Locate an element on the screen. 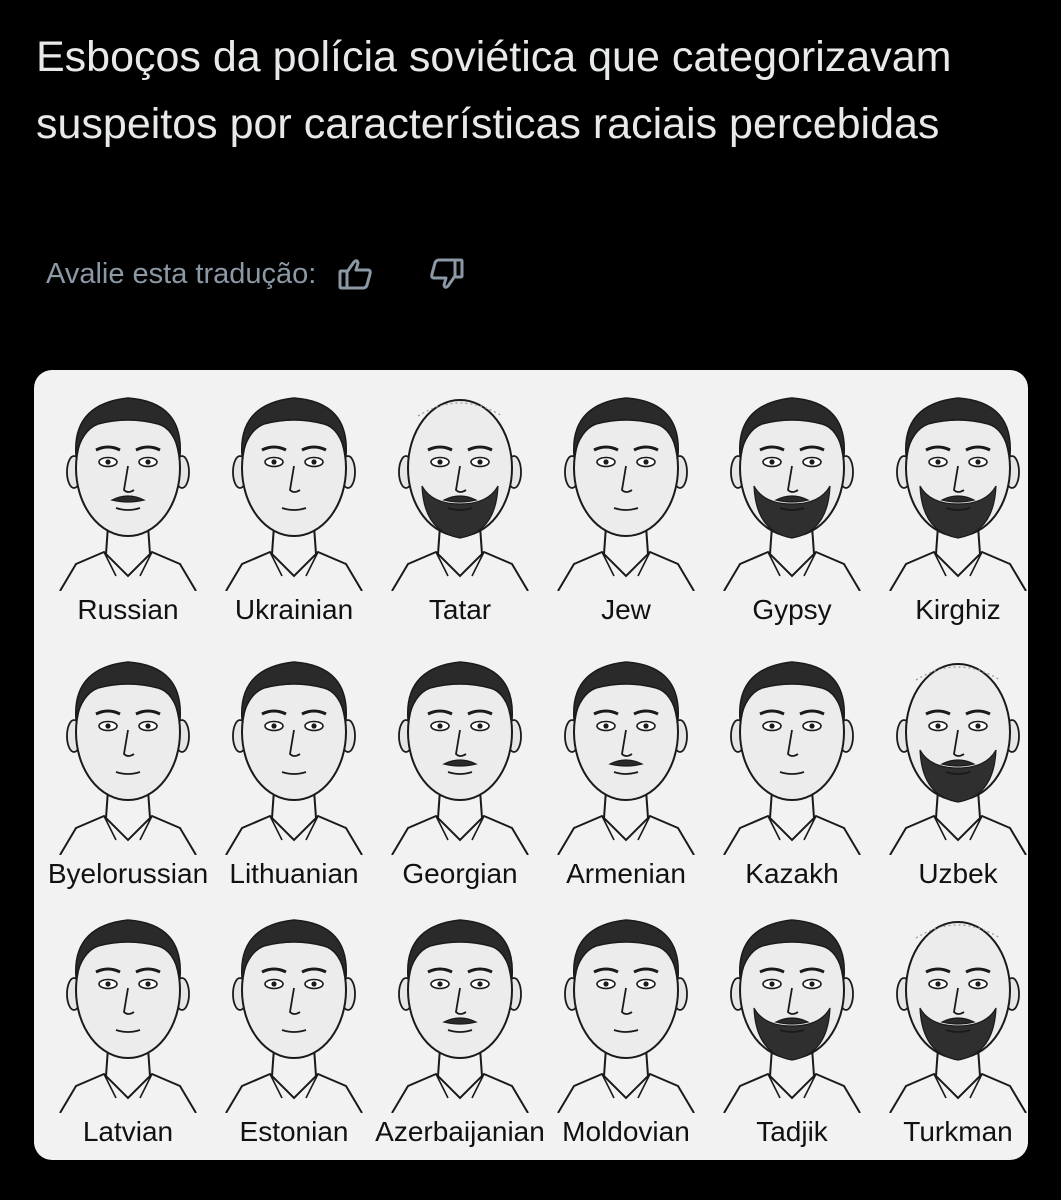 This screenshot has width=1061, height=1200. thumbs-up-icon is located at coordinates (355, 274).